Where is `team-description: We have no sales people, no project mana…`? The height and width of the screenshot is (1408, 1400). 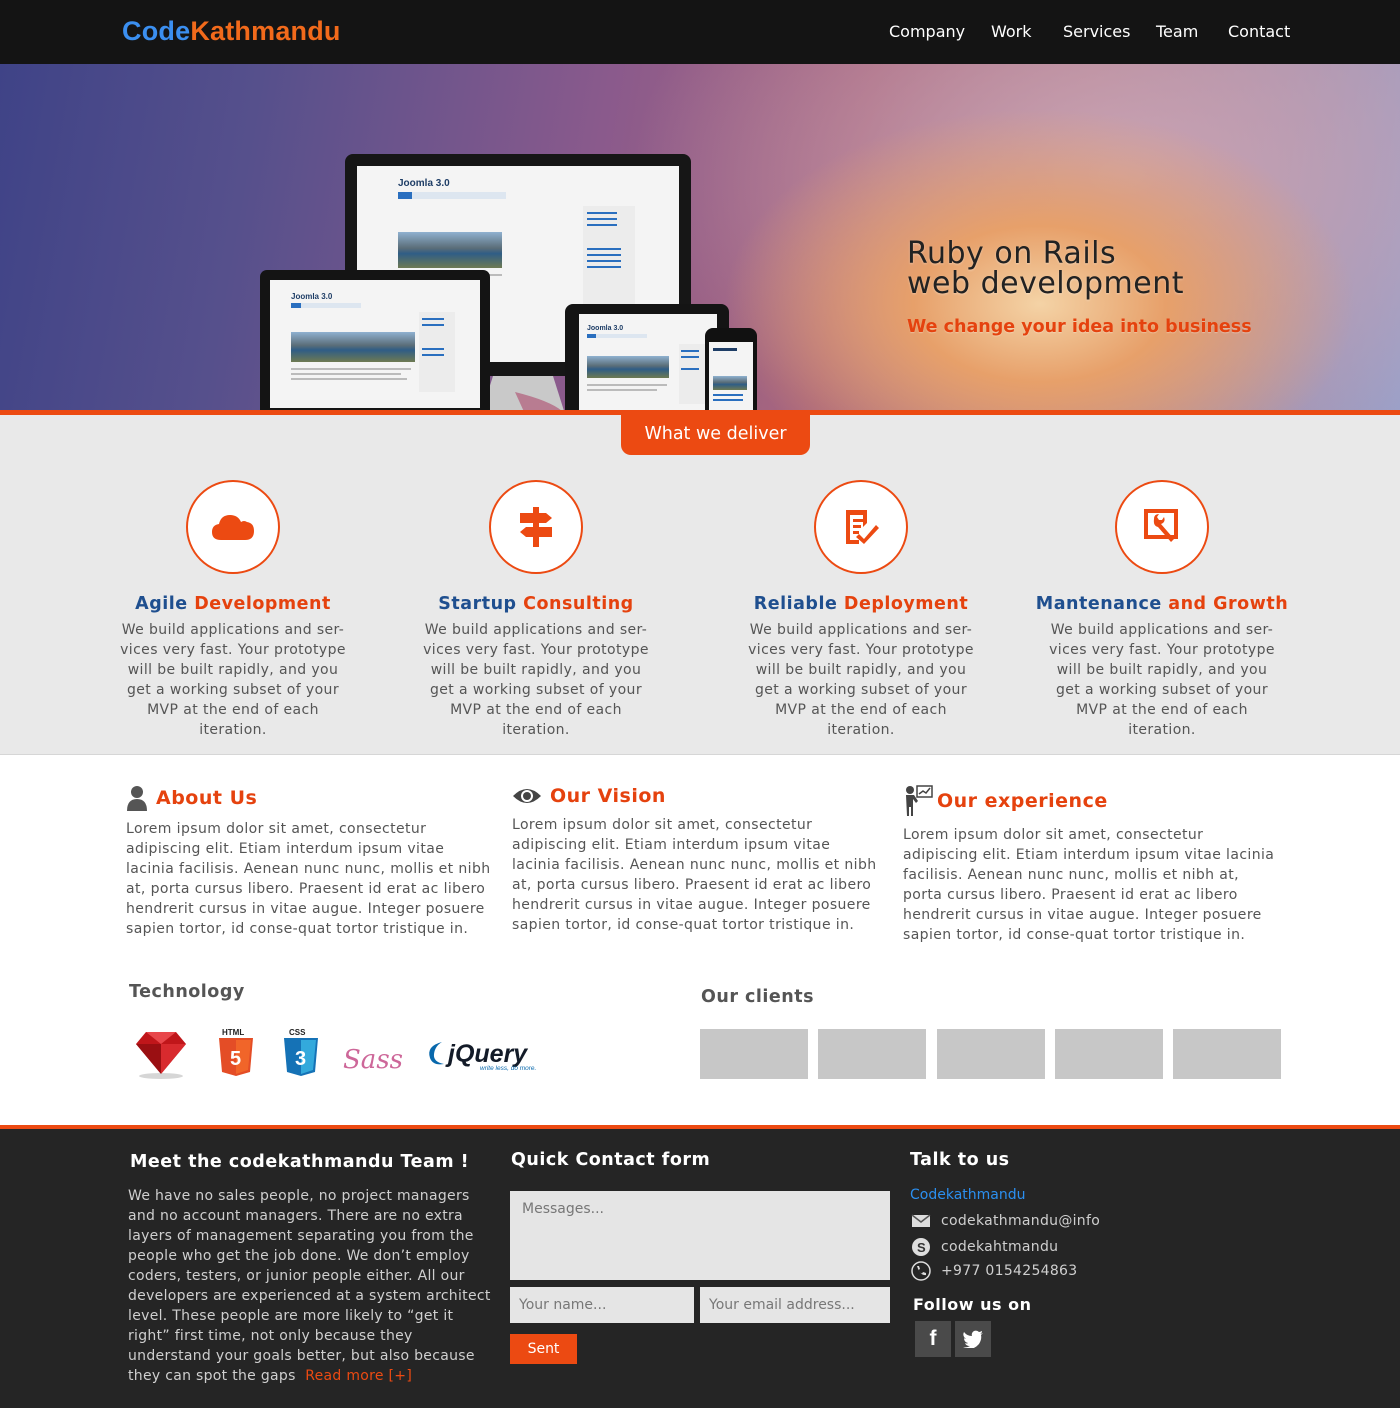 team-description: We have no sales people, no project mana… is located at coordinates (313, 1286).